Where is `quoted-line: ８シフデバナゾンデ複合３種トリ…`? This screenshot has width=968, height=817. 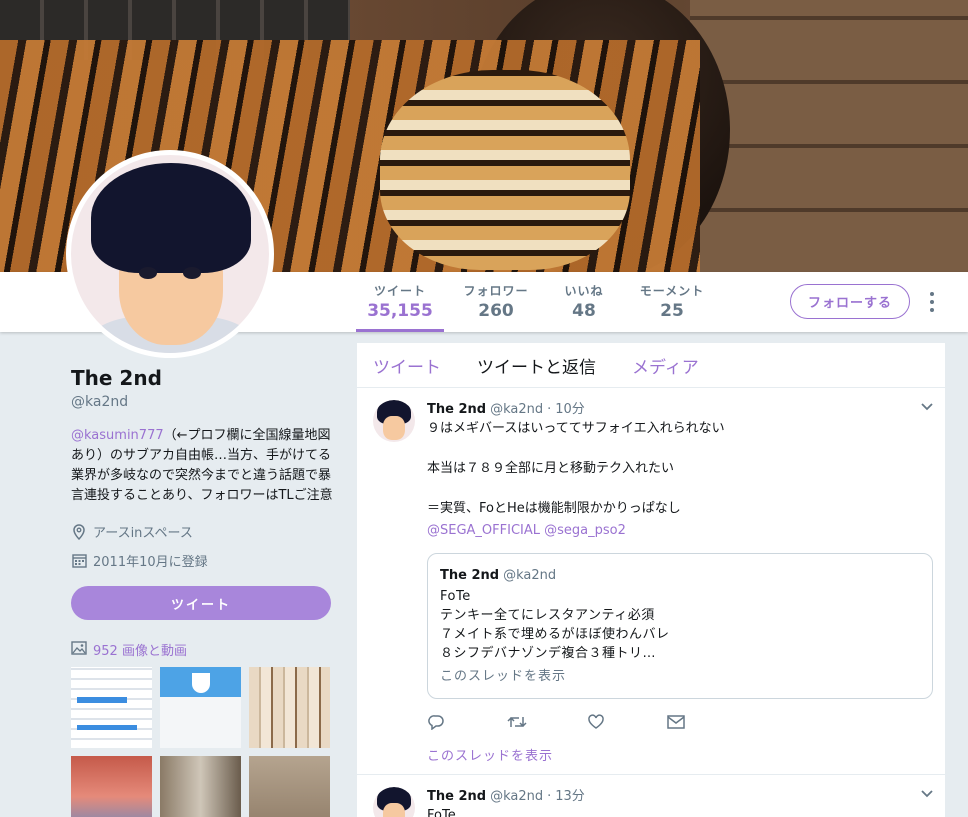
quoted-line: ８シフデバナゾンデ複合３種トリ… is located at coordinates (548, 653).